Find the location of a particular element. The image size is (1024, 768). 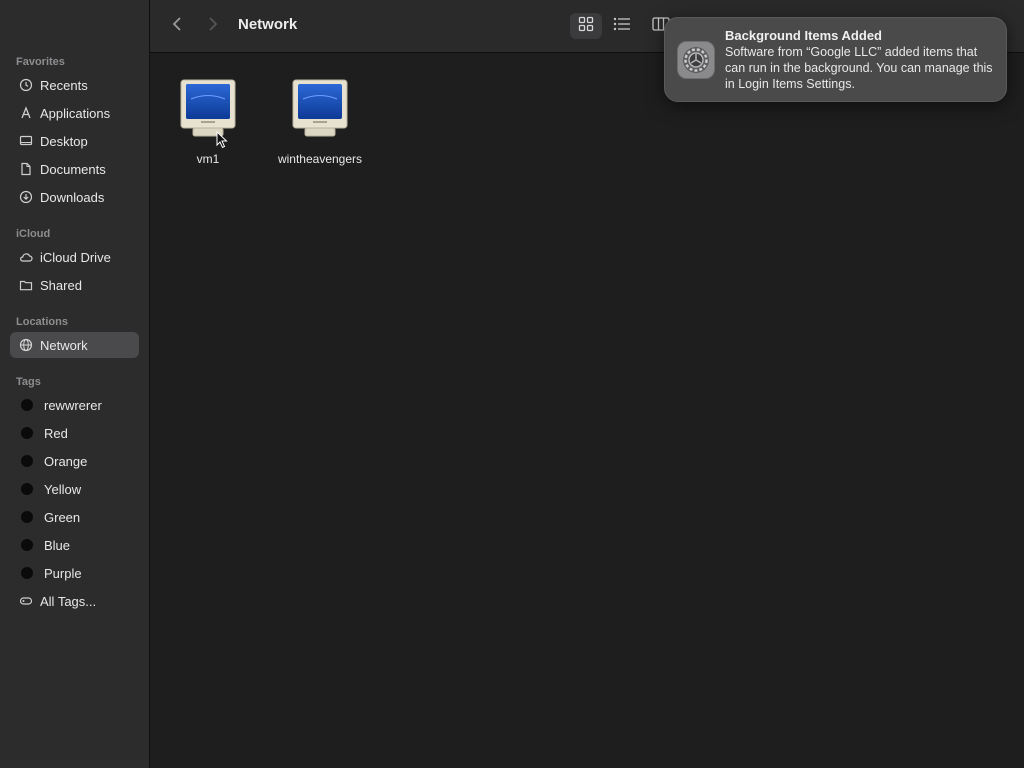

sidebar-item-applications: Applications is located at coordinates (74, 113).